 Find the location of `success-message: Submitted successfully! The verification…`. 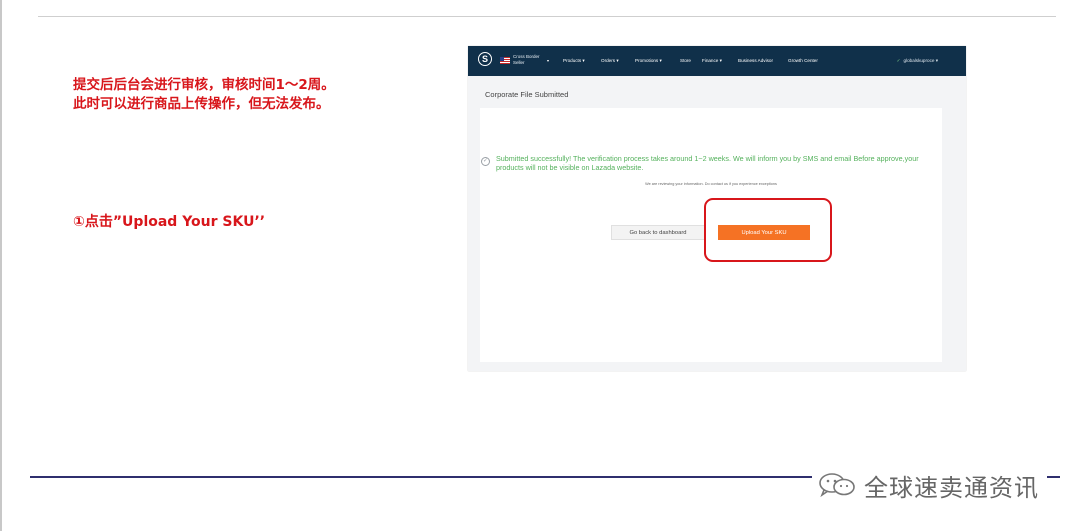

success-message: Submitted successfully! The verification… is located at coordinates (707, 163).